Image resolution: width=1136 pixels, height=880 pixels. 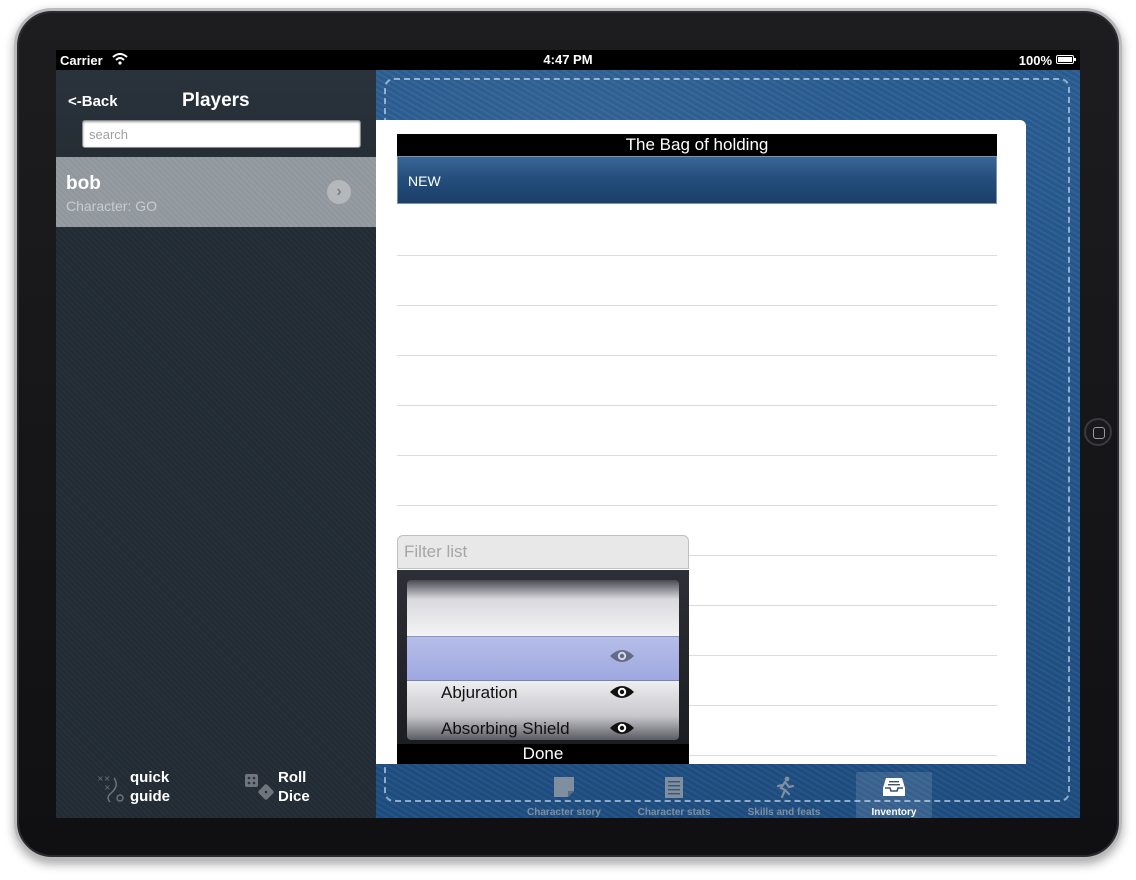 I want to click on clock: 4:47 PM, so click(x=568, y=59).